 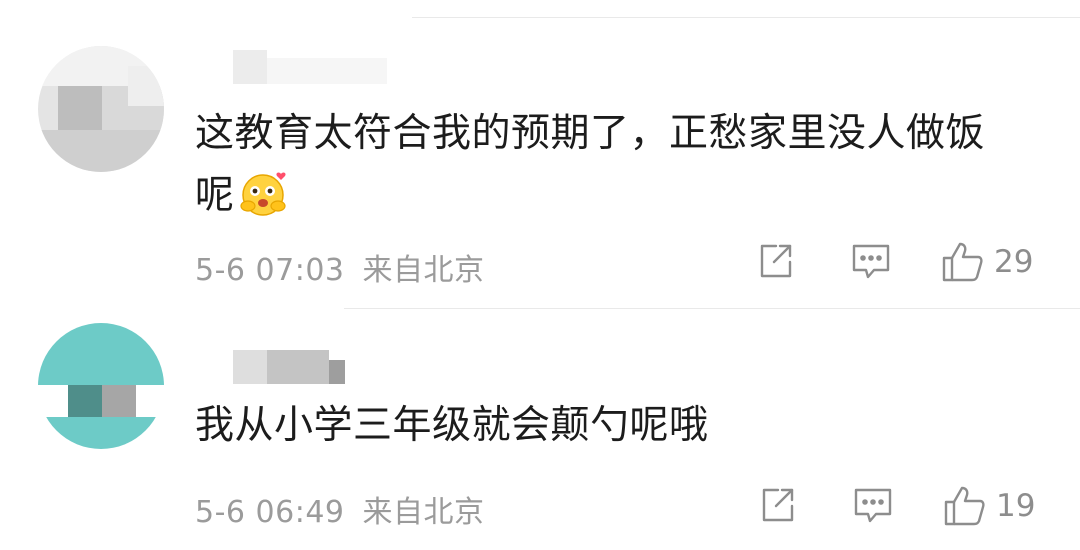 I want to click on like-count: 29, so click(x=1014, y=262).